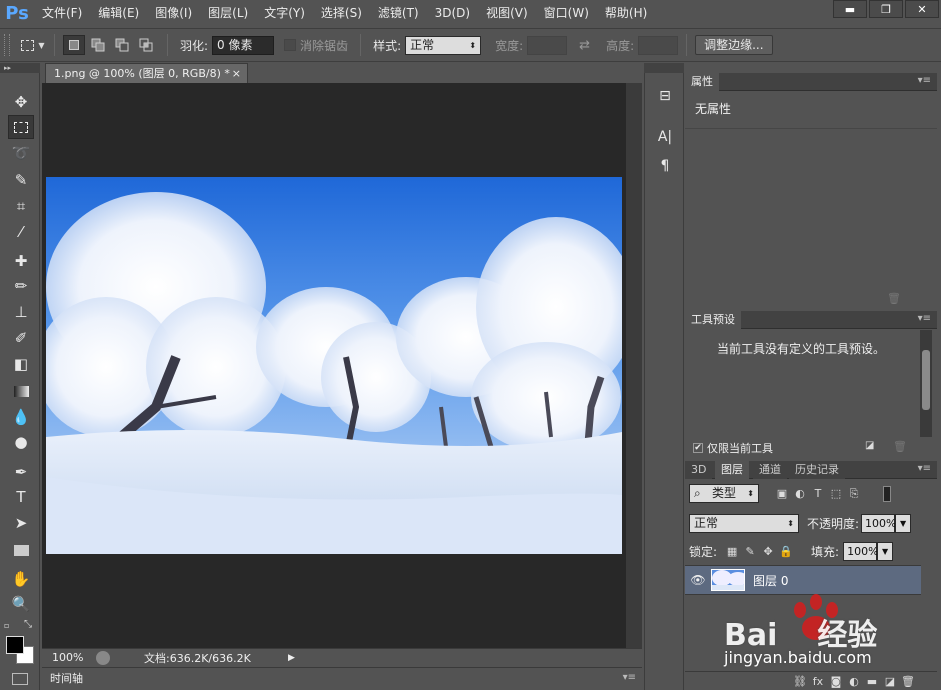  Describe the element at coordinates (698, 448) in the screenshot. I see `current-tool-only-checkbox: ✔` at that location.